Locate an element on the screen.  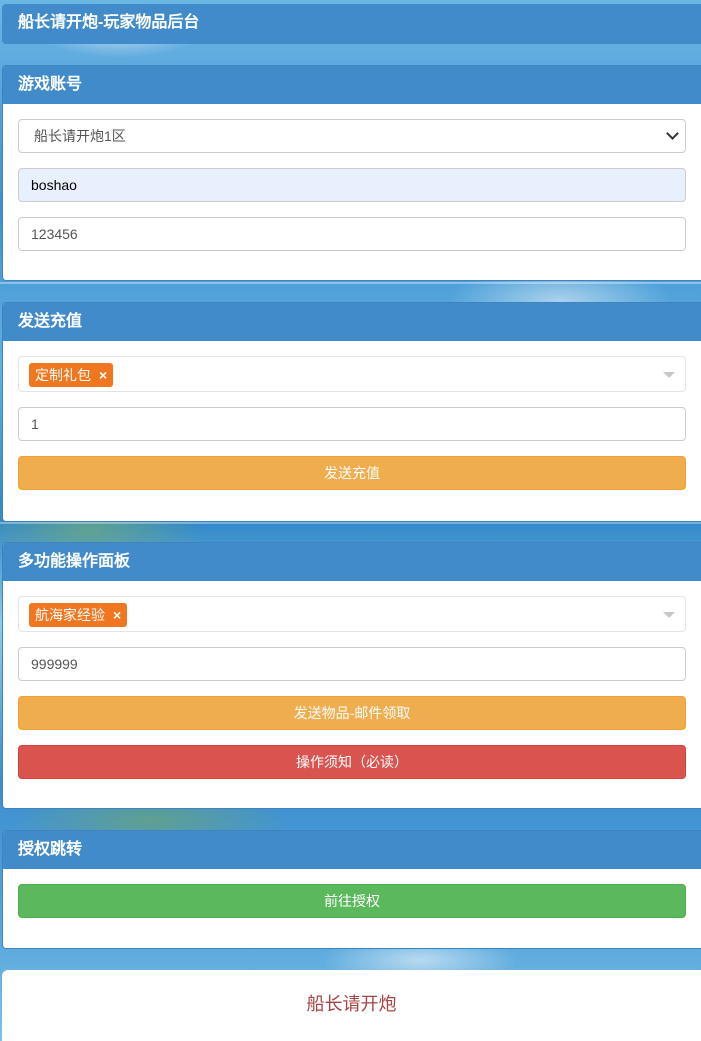
recharge-quantity-value: 1 is located at coordinates (35, 424).